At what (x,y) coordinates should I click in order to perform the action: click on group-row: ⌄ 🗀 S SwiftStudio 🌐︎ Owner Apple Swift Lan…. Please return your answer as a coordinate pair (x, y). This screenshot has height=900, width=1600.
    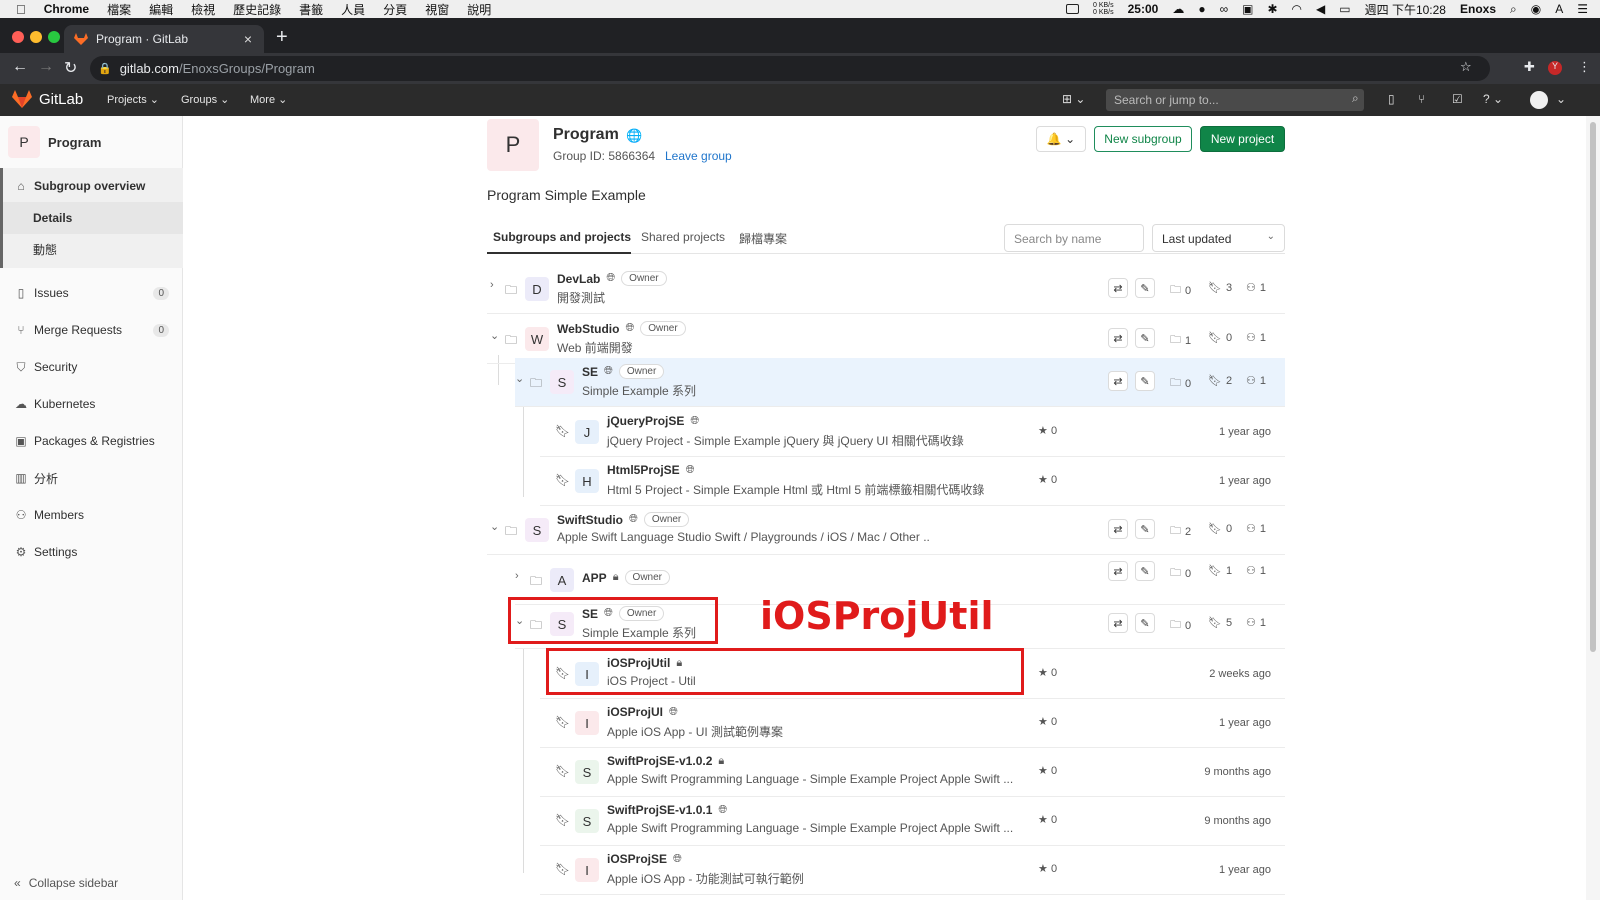
    Looking at the image, I should click on (886, 530).